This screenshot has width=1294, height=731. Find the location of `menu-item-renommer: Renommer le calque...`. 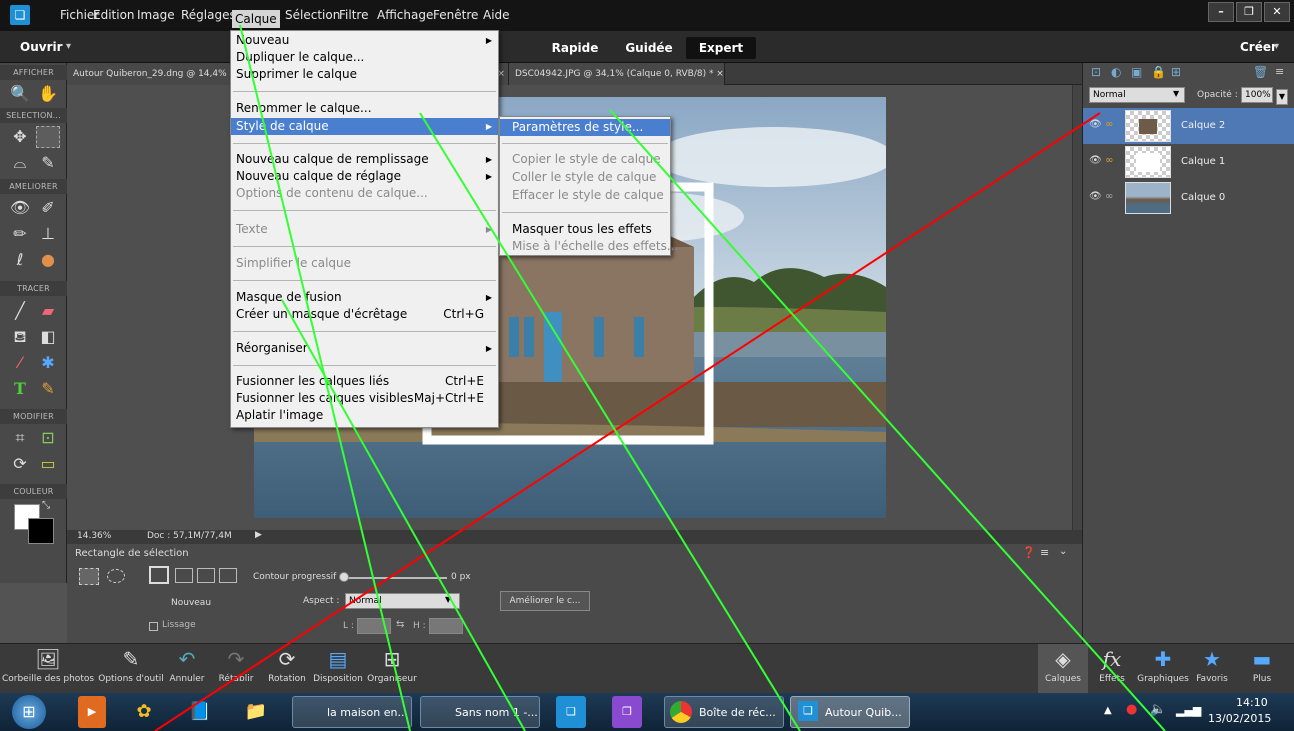

menu-item-renommer: Renommer le calque... is located at coordinates (364, 108).